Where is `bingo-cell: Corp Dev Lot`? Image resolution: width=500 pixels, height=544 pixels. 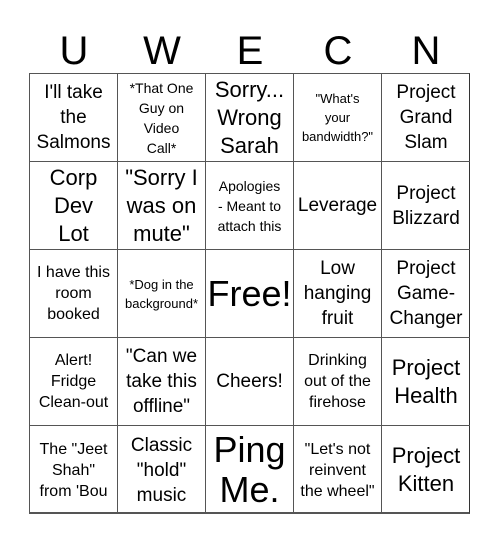
bingo-cell: Corp Dev Lot is located at coordinates (74, 206).